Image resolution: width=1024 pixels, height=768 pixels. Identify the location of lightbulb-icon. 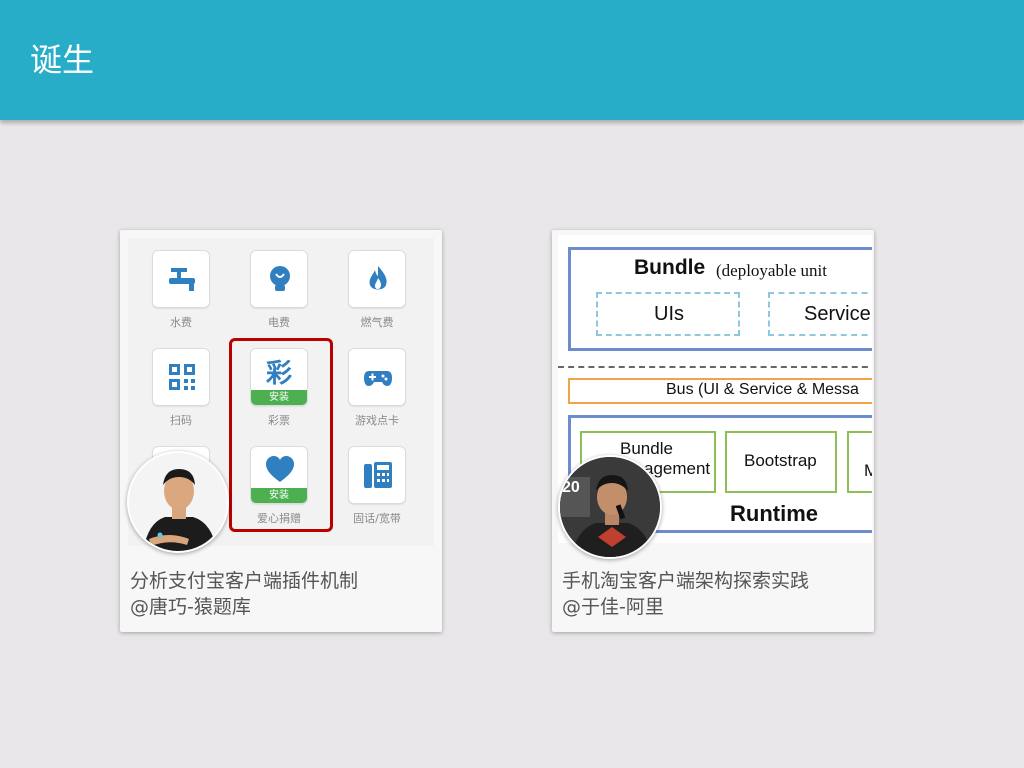
(280, 278).